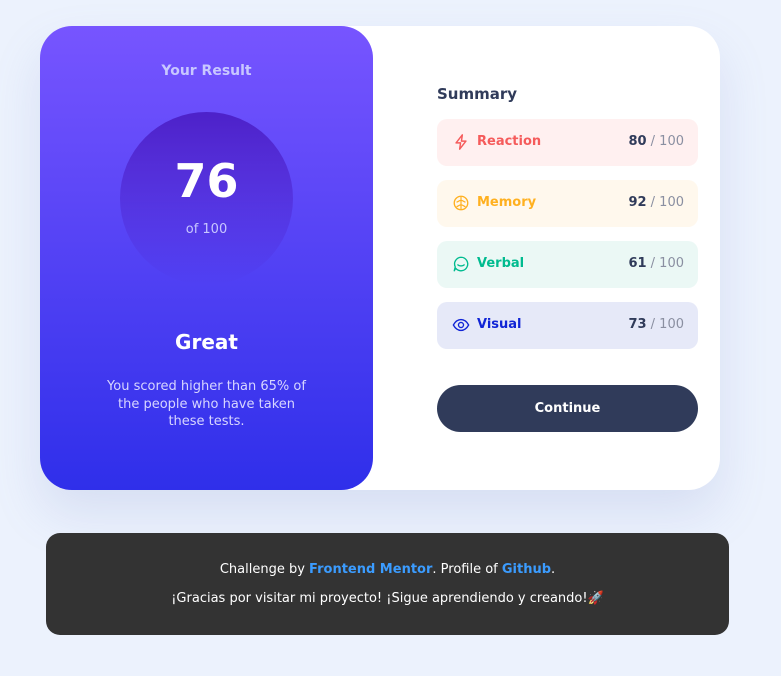 This screenshot has width=781, height=676. I want to click on summary-item-value: 73, so click(637, 324).